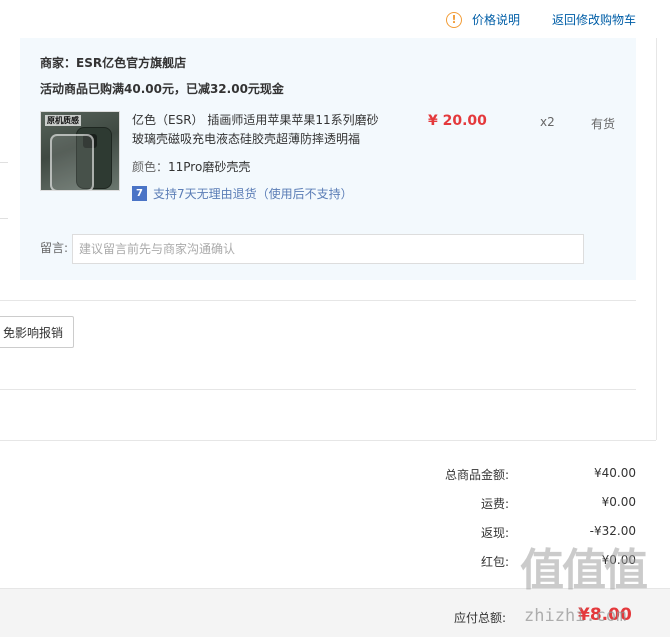  Describe the element at coordinates (335, 19) in the screenshot. I see `top-bar: ! 价格说明 返回修改购物车` at that location.